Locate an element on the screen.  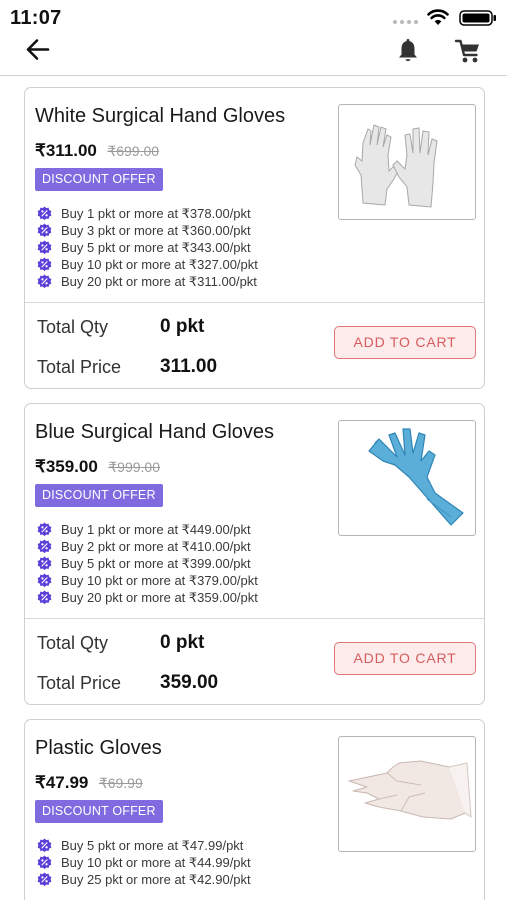
sale-price: ₹311.00 is located at coordinates (66, 150).